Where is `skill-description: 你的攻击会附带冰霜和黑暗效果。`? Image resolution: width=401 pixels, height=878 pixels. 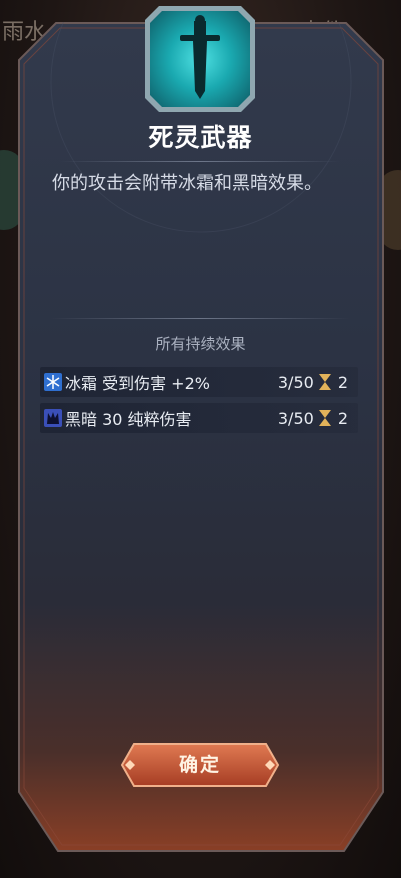
skill-description: 你的攻击会附带冰霜和黑暗效果。 is located at coordinates (187, 183).